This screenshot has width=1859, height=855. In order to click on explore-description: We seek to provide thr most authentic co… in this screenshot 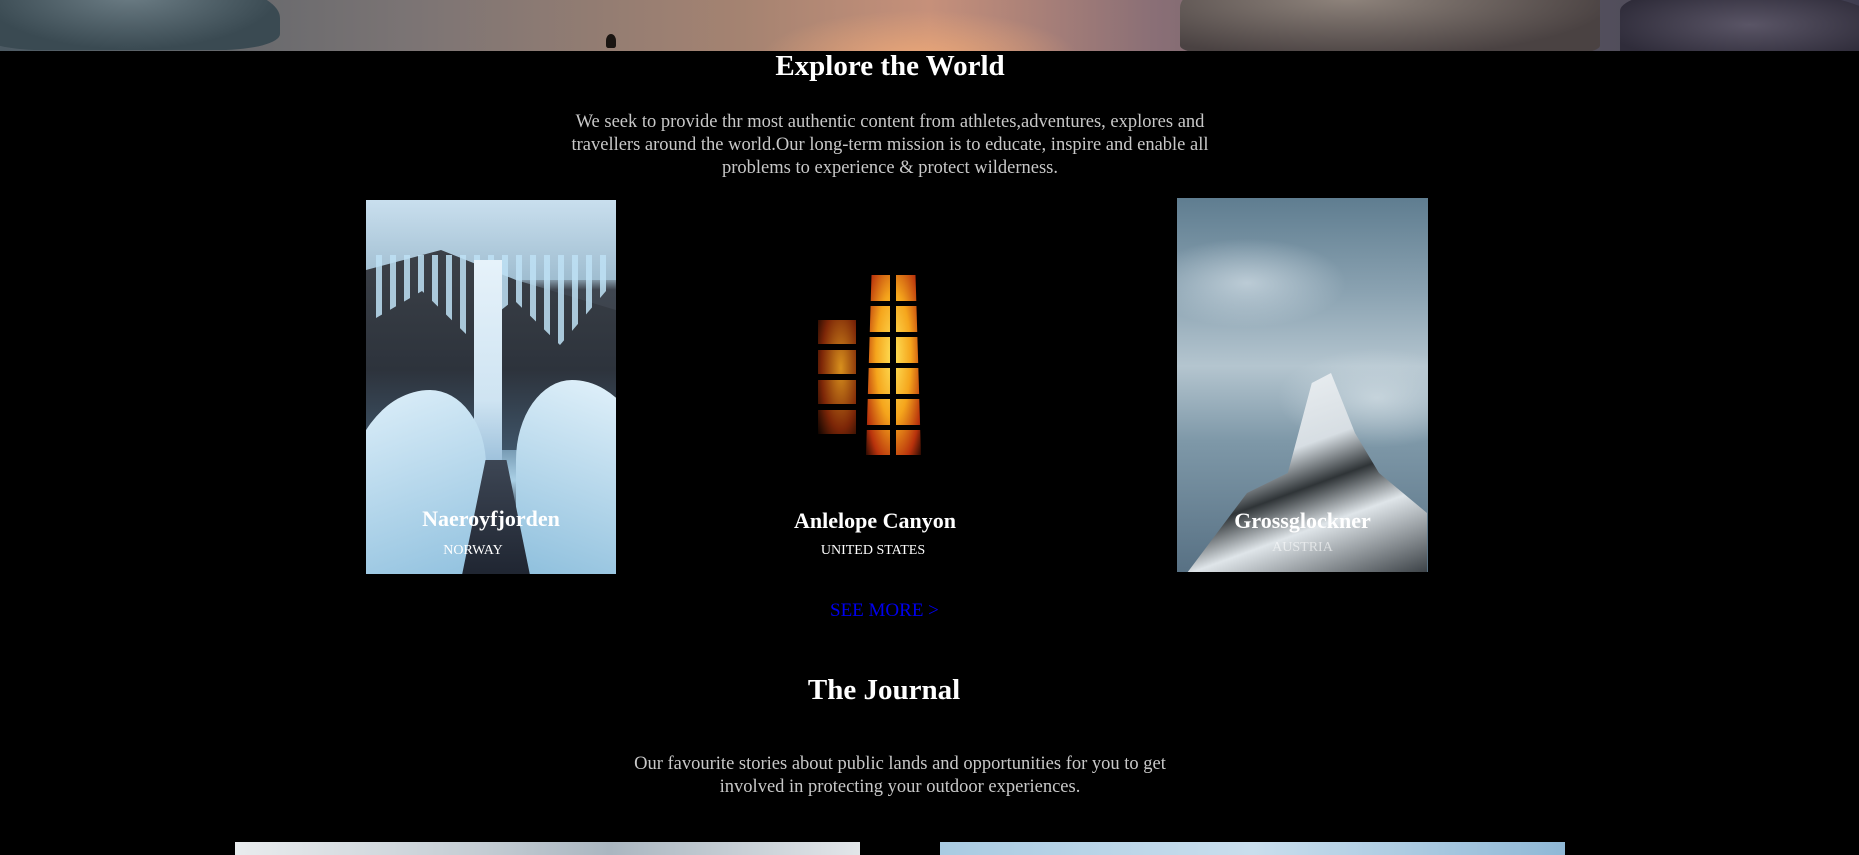, I will do `click(890, 145)`.